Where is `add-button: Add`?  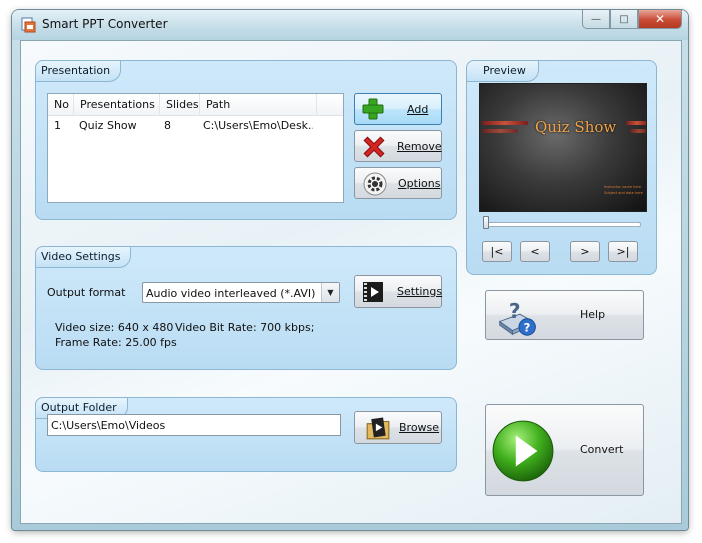 add-button: Add is located at coordinates (398, 109).